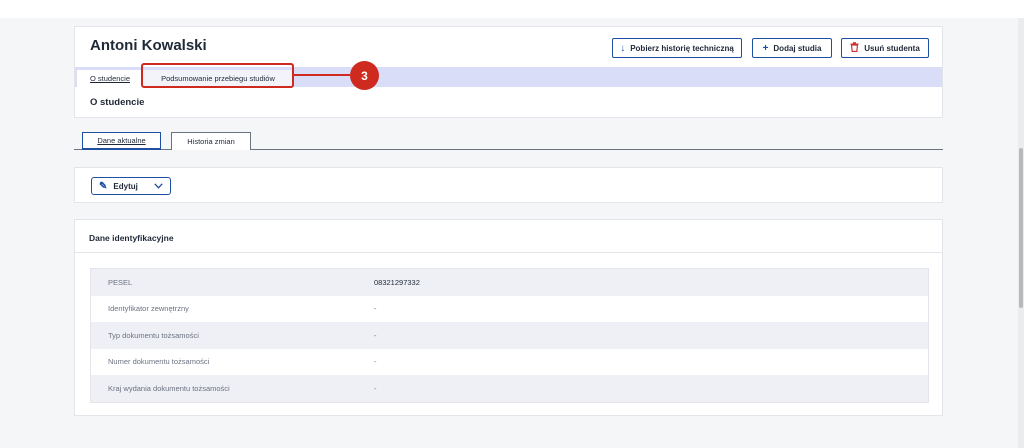  Describe the element at coordinates (682, 48) in the screenshot. I see `download-history-label: Pobierz historię techniczną` at that location.